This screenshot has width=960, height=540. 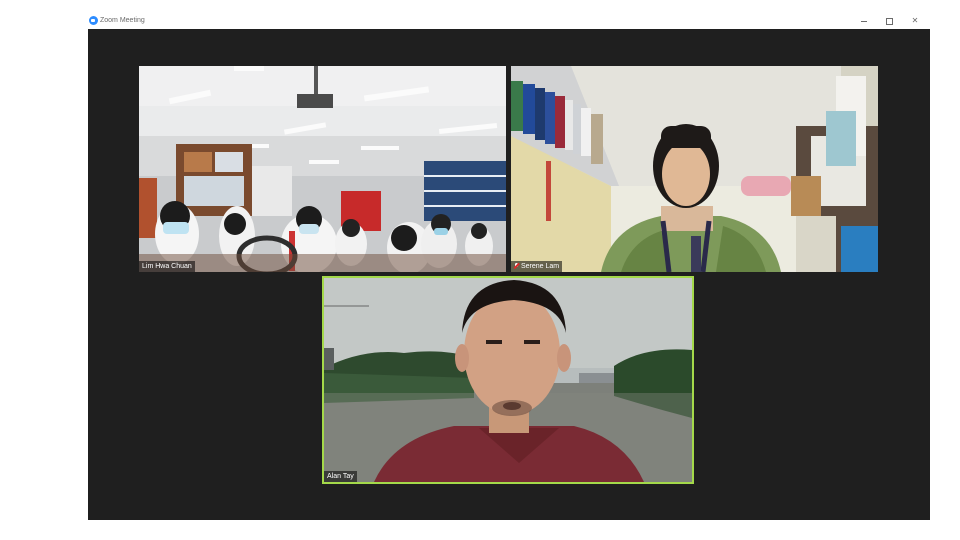 I want to click on participant-name-tag: Alan Tay, so click(x=340, y=476).